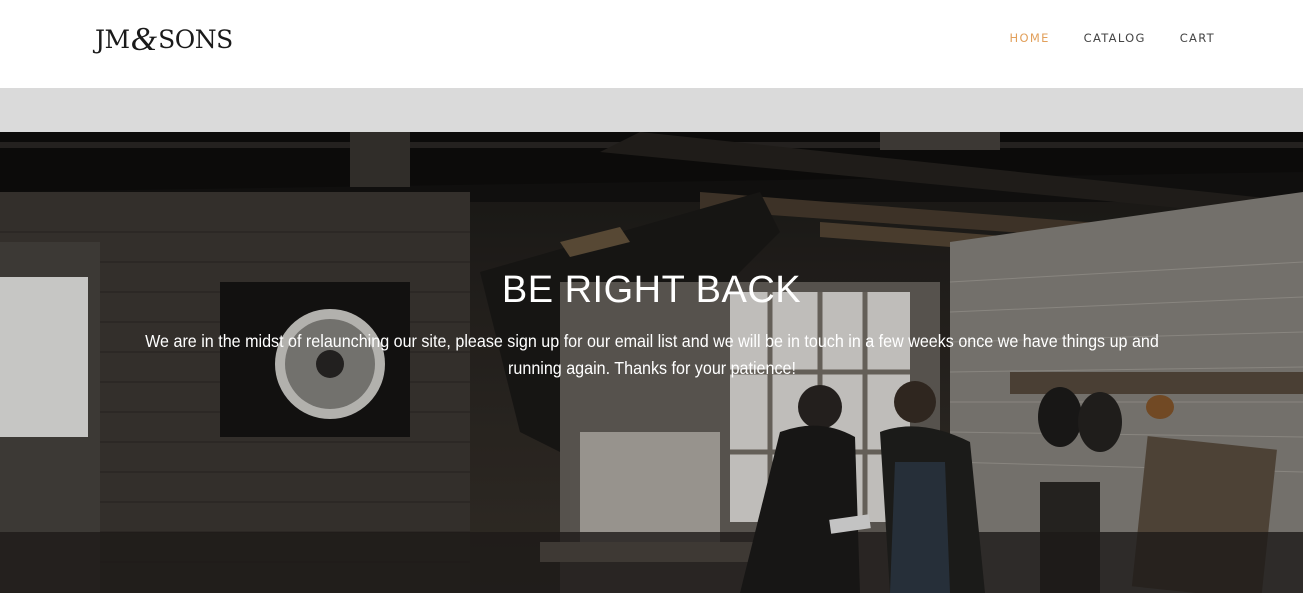  Describe the element at coordinates (1115, 38) in the screenshot. I see `nav-link-catalog: CATALOG` at that location.